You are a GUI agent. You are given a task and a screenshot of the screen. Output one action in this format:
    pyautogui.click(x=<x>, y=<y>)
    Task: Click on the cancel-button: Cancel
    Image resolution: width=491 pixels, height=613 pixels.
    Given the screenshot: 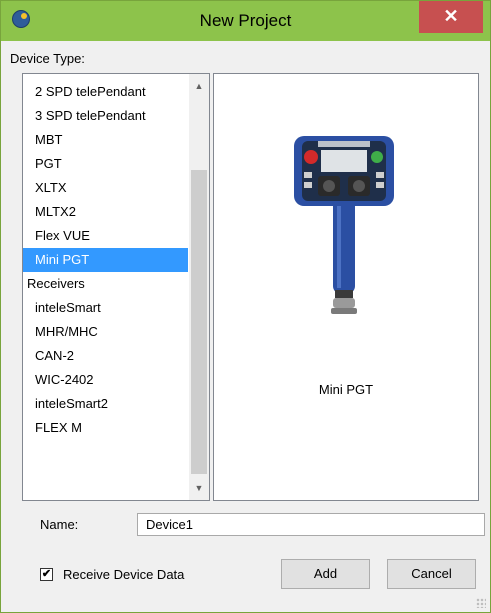 What is the action you would take?
    pyautogui.click(x=431, y=574)
    